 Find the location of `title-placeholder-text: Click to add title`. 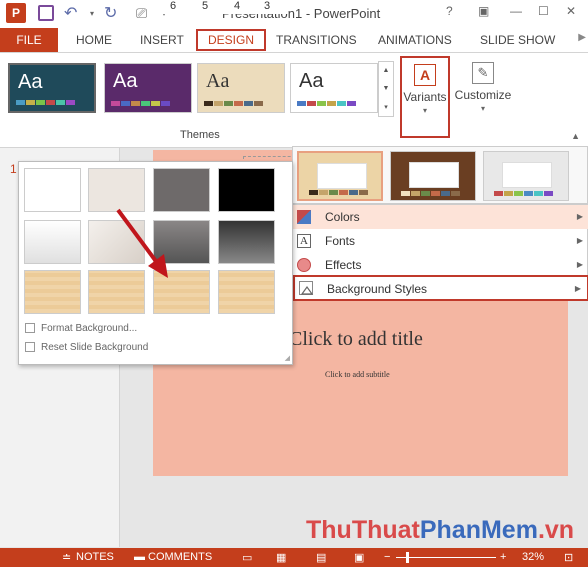

title-placeholder-text: Click to add title is located at coordinates (356, 339).